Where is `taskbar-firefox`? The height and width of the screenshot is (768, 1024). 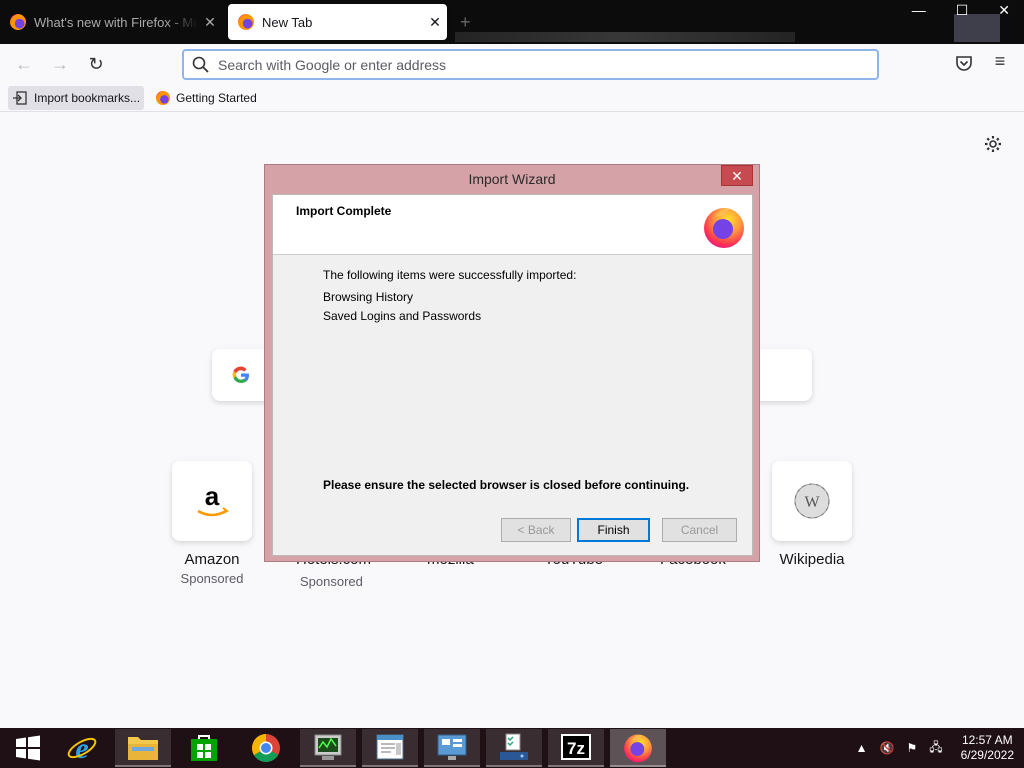
taskbar-firefox is located at coordinates (638, 748).